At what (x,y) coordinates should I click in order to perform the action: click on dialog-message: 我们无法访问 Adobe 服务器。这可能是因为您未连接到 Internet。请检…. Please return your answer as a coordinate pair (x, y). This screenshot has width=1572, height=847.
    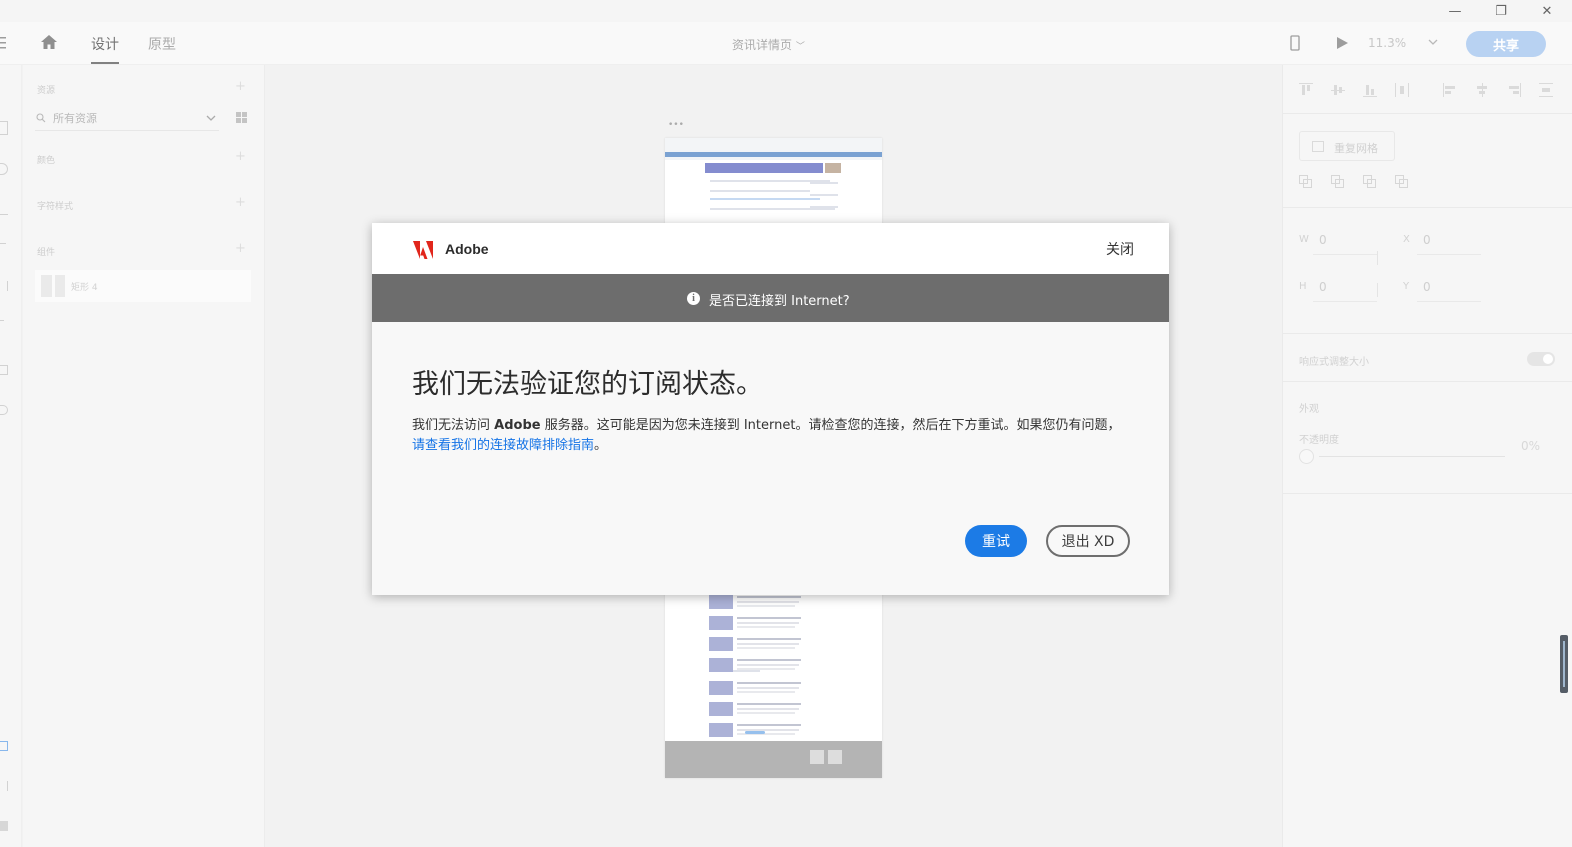
    Looking at the image, I should click on (766, 435).